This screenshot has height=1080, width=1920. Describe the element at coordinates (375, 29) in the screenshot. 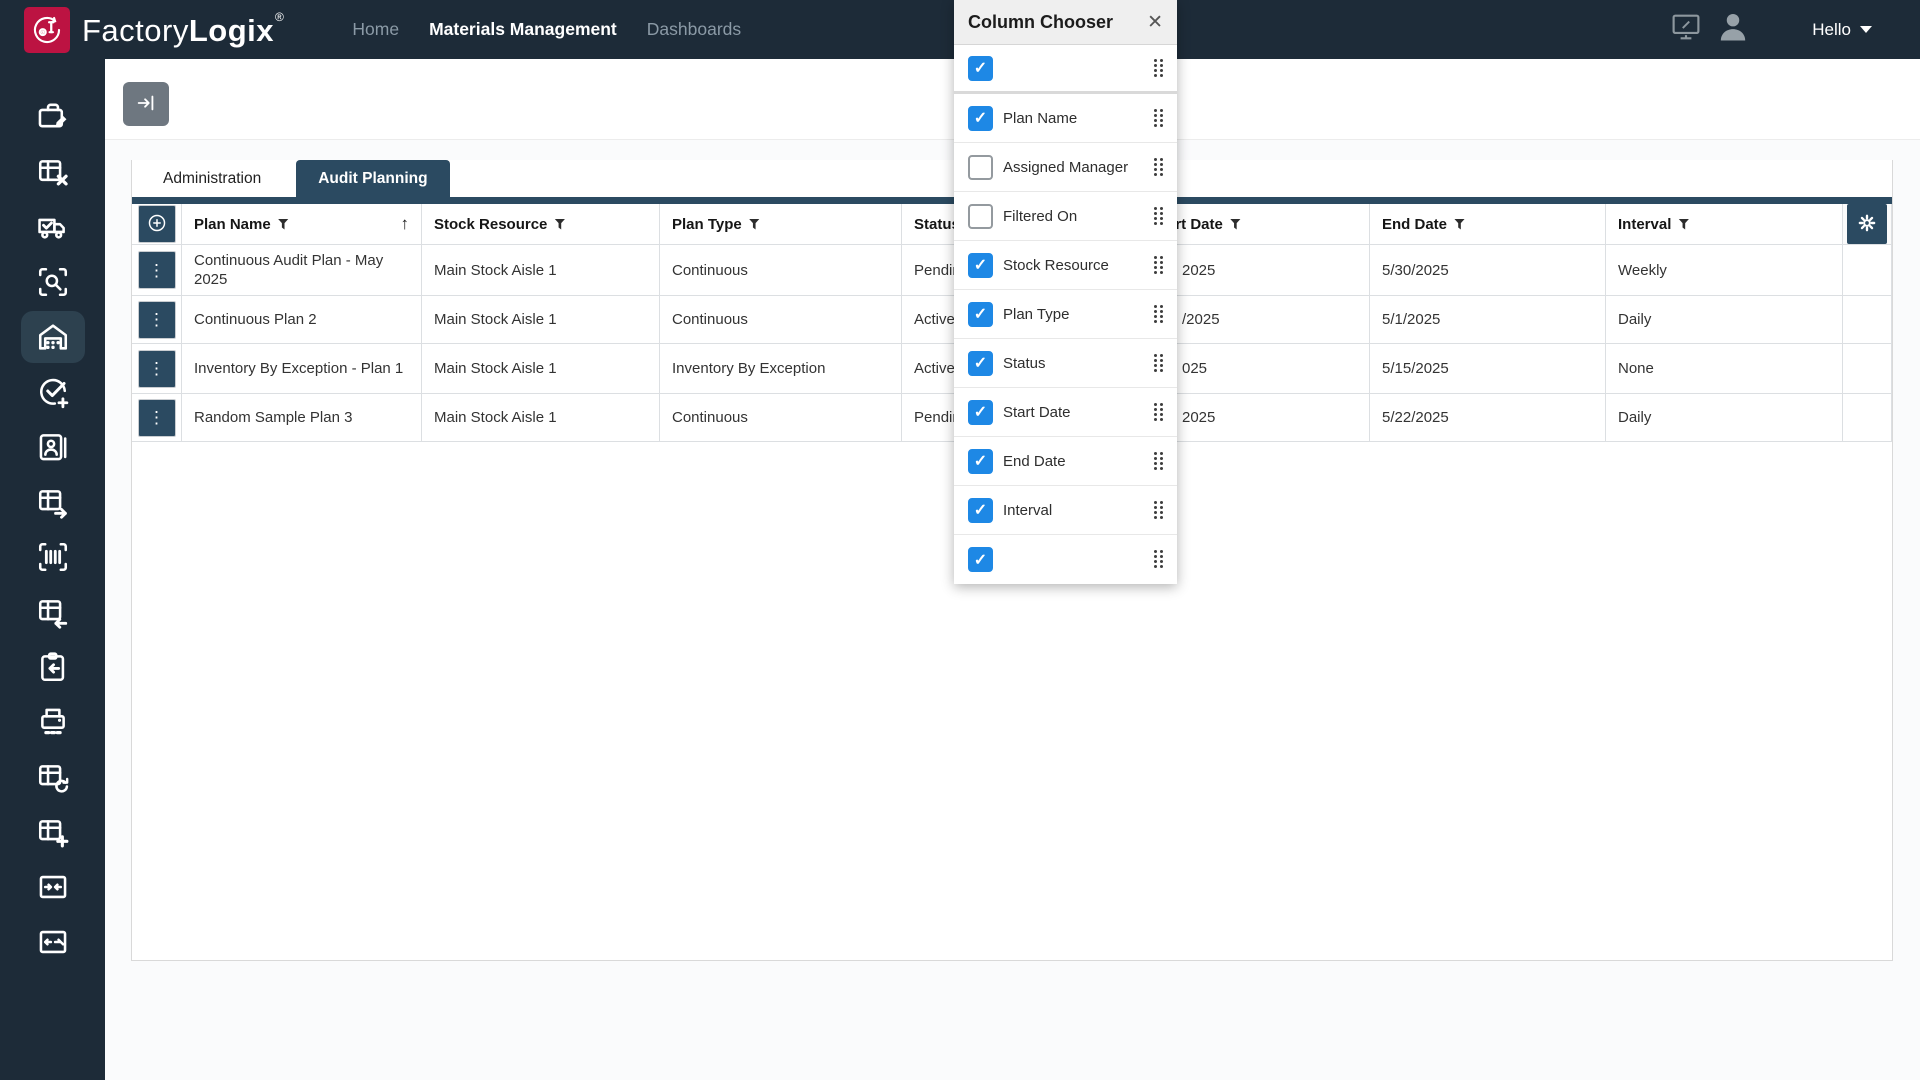

I see `nav-item-home: Home` at that location.